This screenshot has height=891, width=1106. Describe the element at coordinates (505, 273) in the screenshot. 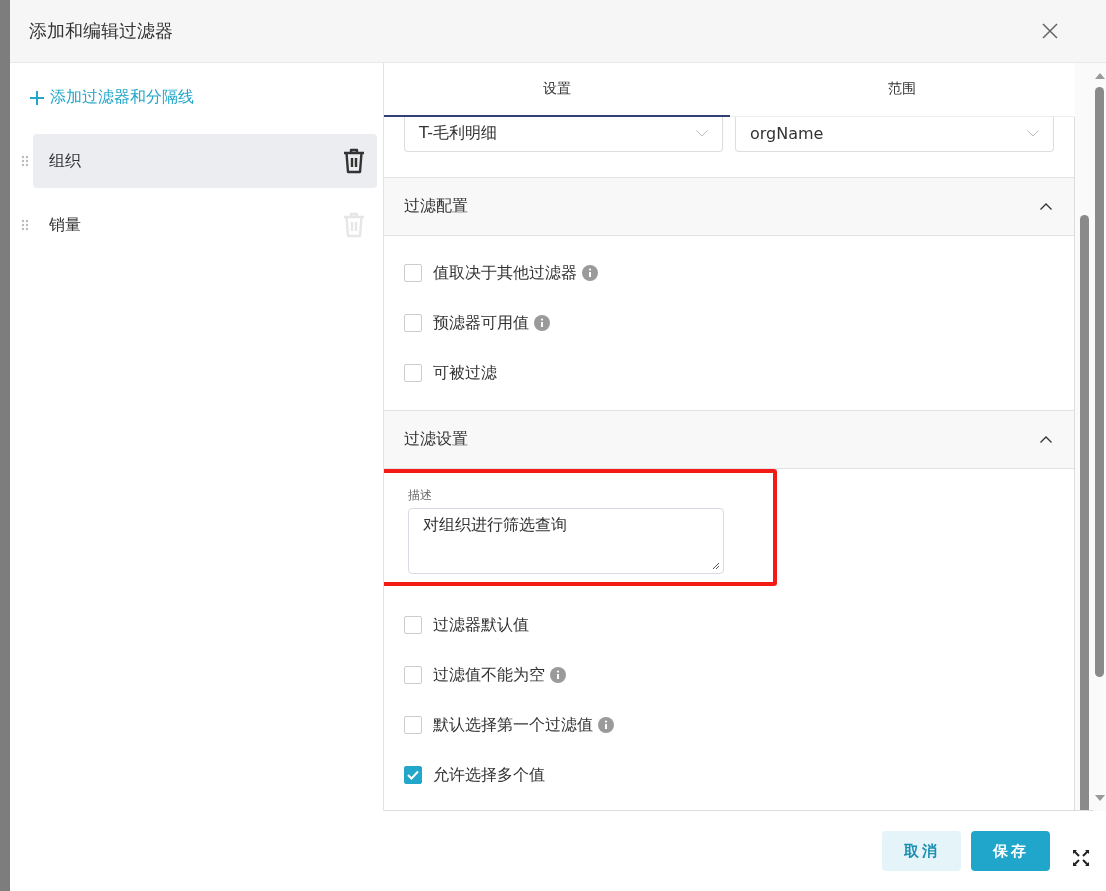

I see `checkbox-label: 值取决于其他过滤器` at that location.